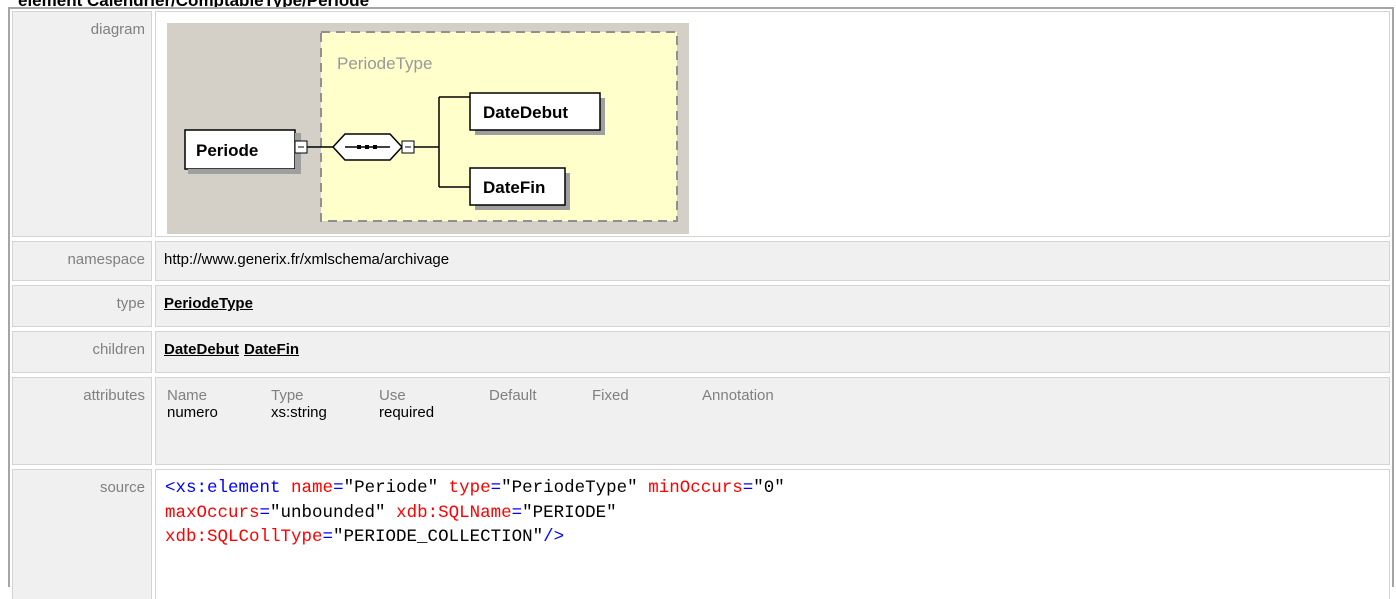 Image resolution: width=1396 pixels, height=599 pixels. What do you see at coordinates (772, 306) in the screenshot?
I see `type-value: PeriodeType` at bounding box center [772, 306].